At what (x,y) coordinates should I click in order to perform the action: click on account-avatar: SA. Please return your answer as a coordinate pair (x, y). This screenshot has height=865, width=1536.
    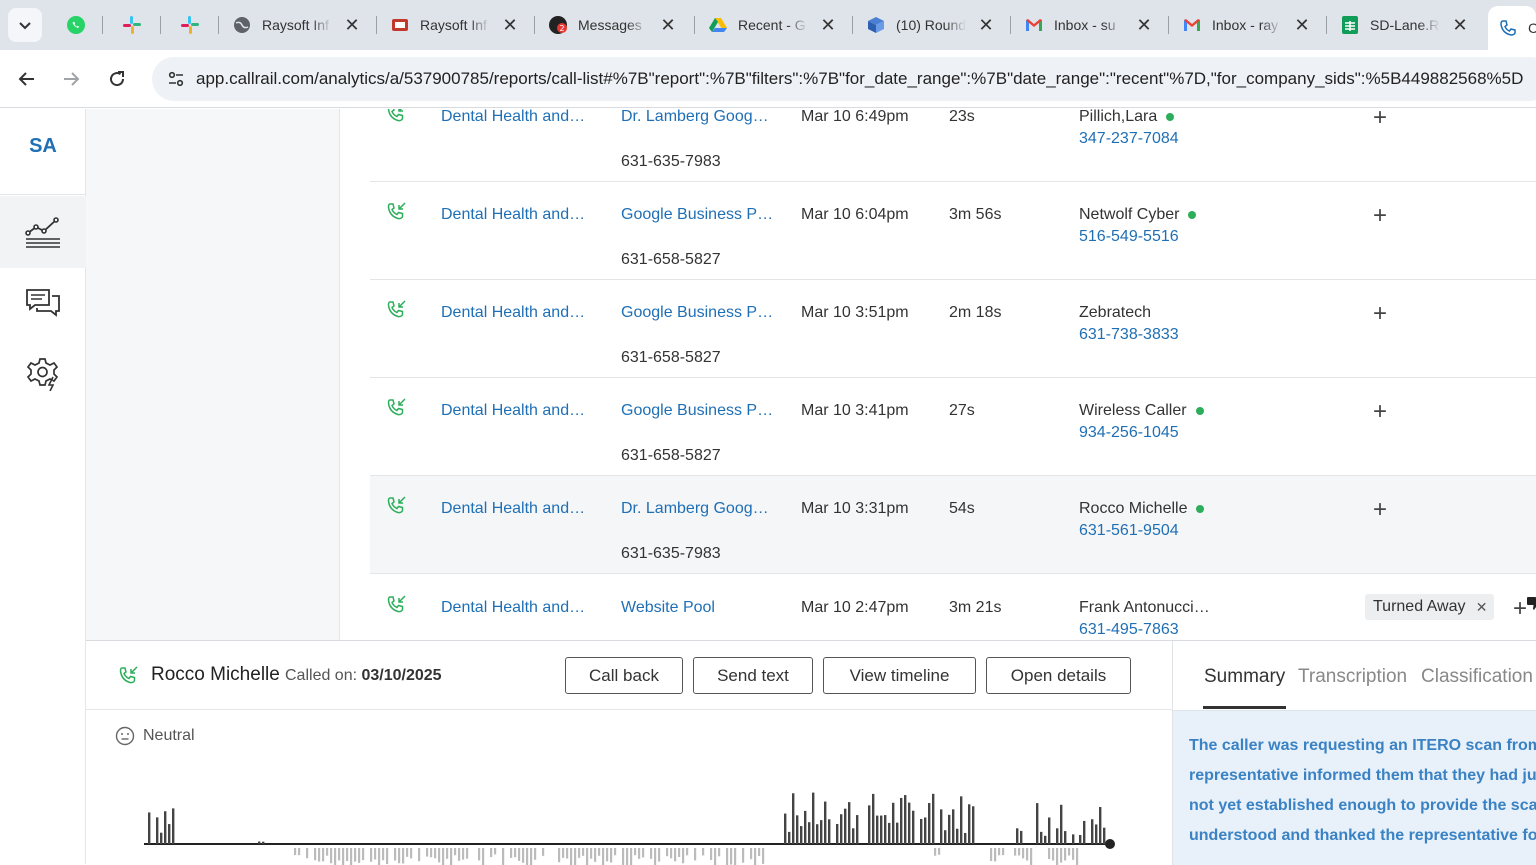
    Looking at the image, I should click on (43, 146).